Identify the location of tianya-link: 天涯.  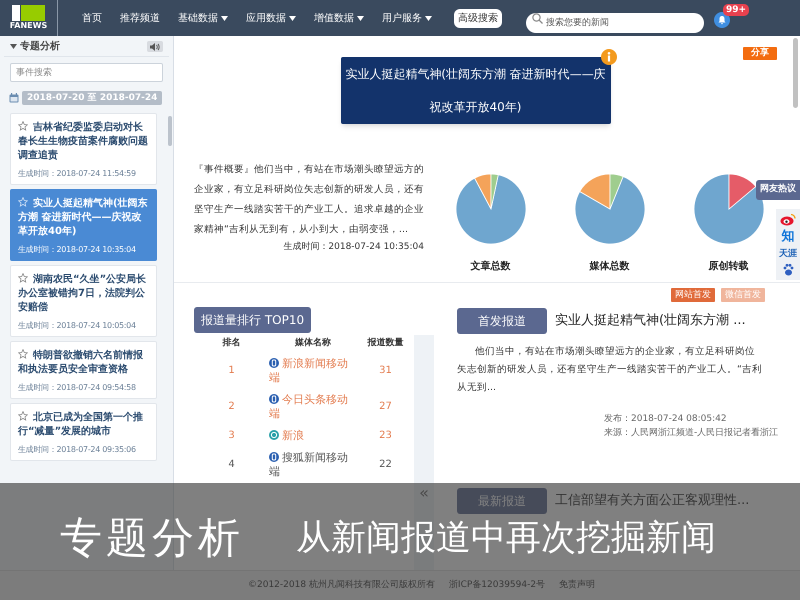
(788, 254).